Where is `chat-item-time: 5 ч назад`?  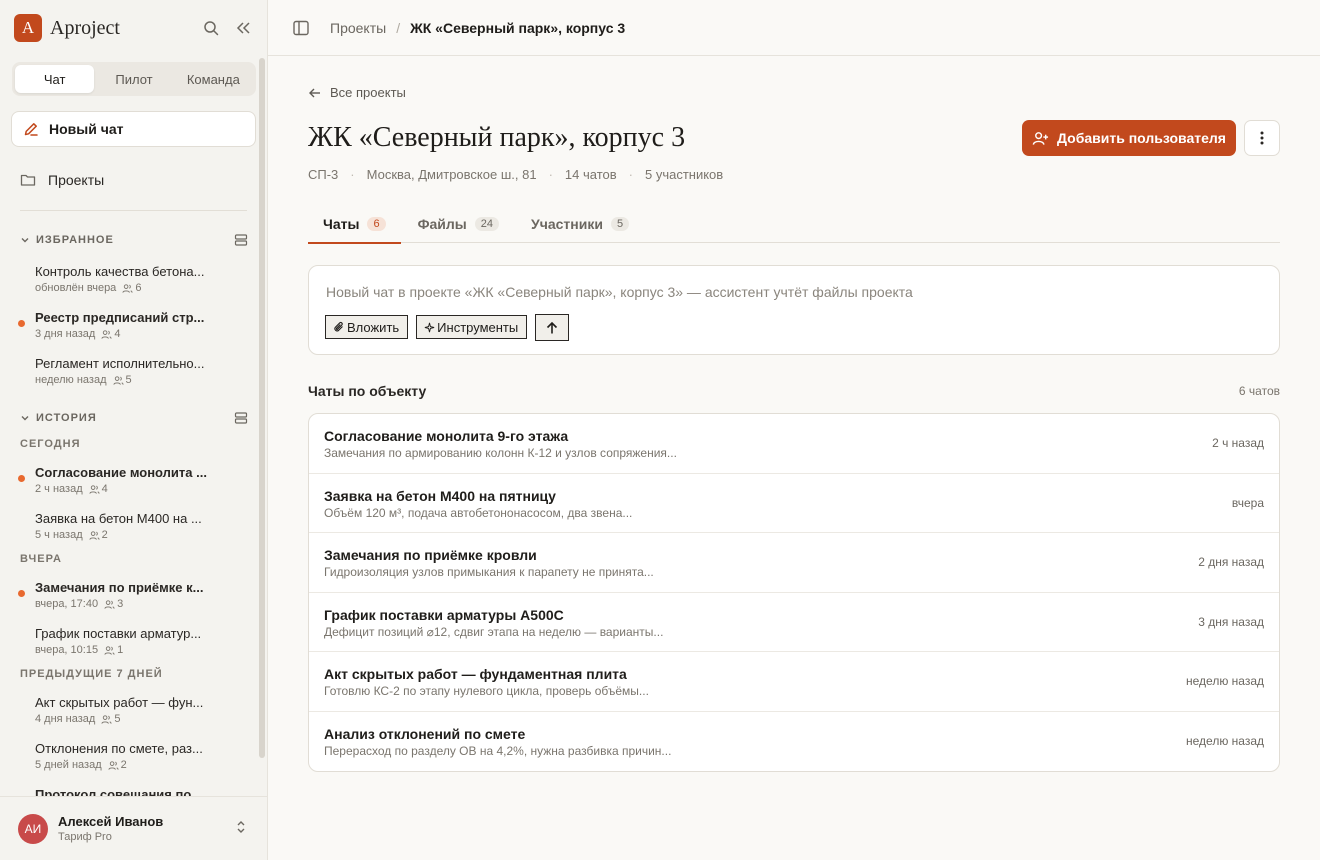
chat-item-time: 5 ч назад is located at coordinates (59, 535).